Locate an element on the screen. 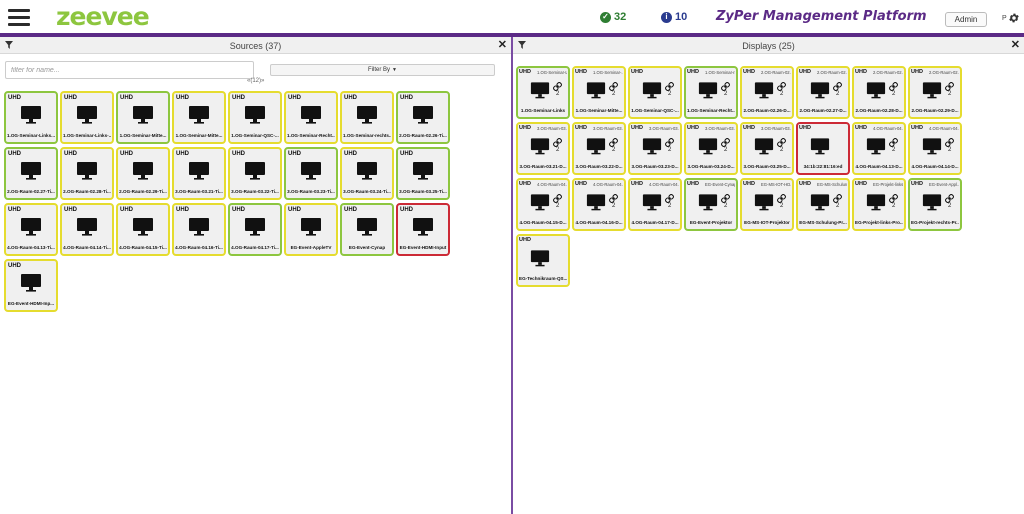 The image size is (1024, 514). display-tile: UHD 34:1b:22:81:16:ed is located at coordinates (823, 148).